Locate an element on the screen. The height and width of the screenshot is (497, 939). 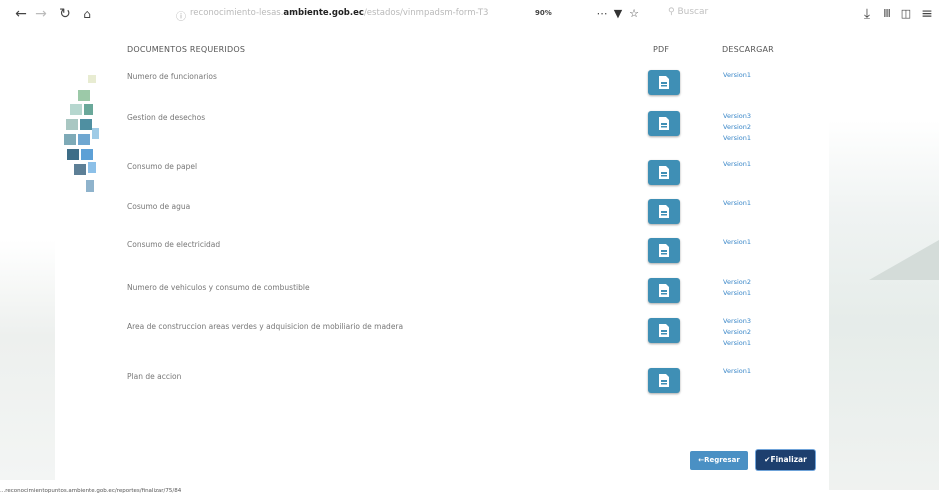
column-header-documents: DOCUMENTOS REQUERIDOS is located at coordinates (186, 49).